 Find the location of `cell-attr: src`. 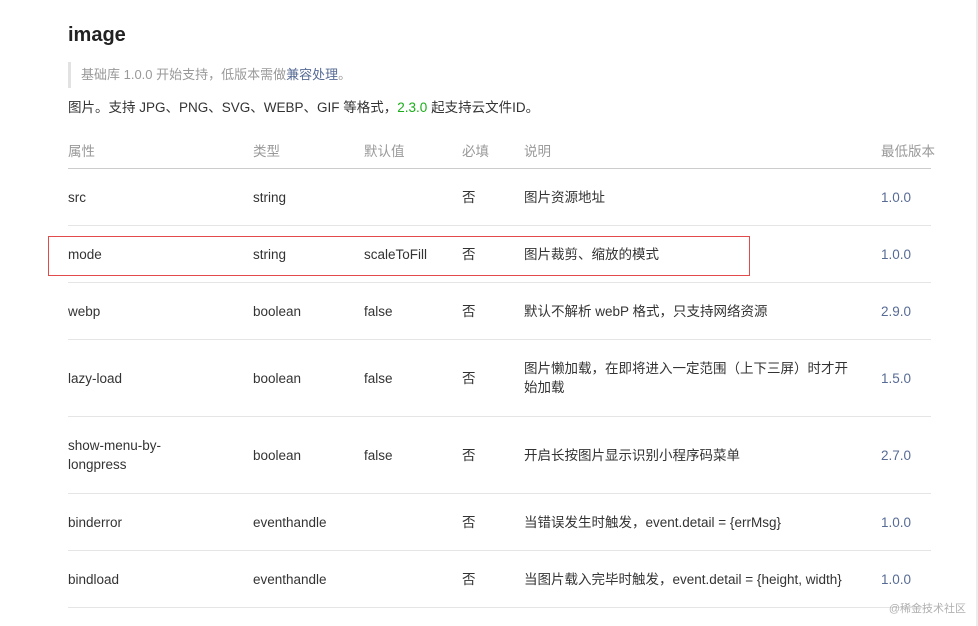

cell-attr: src is located at coordinates (77, 197).